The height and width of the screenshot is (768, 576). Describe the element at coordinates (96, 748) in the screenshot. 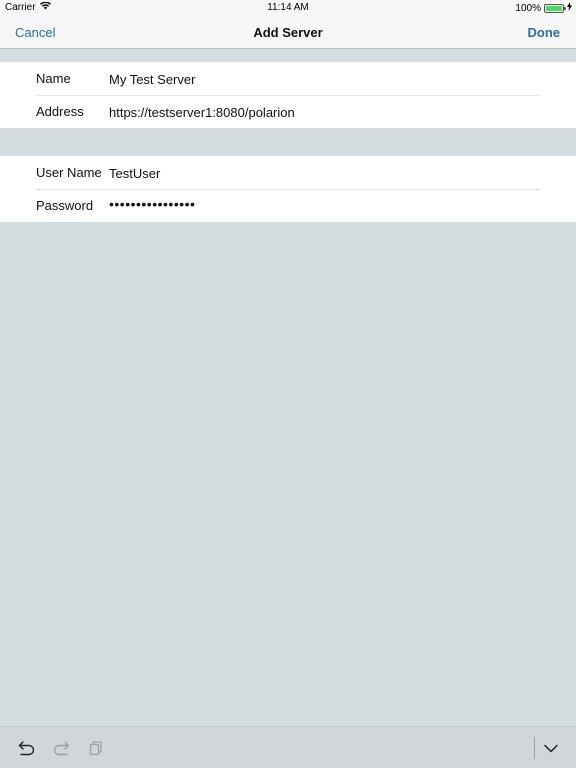

I see `paste-icon` at that location.